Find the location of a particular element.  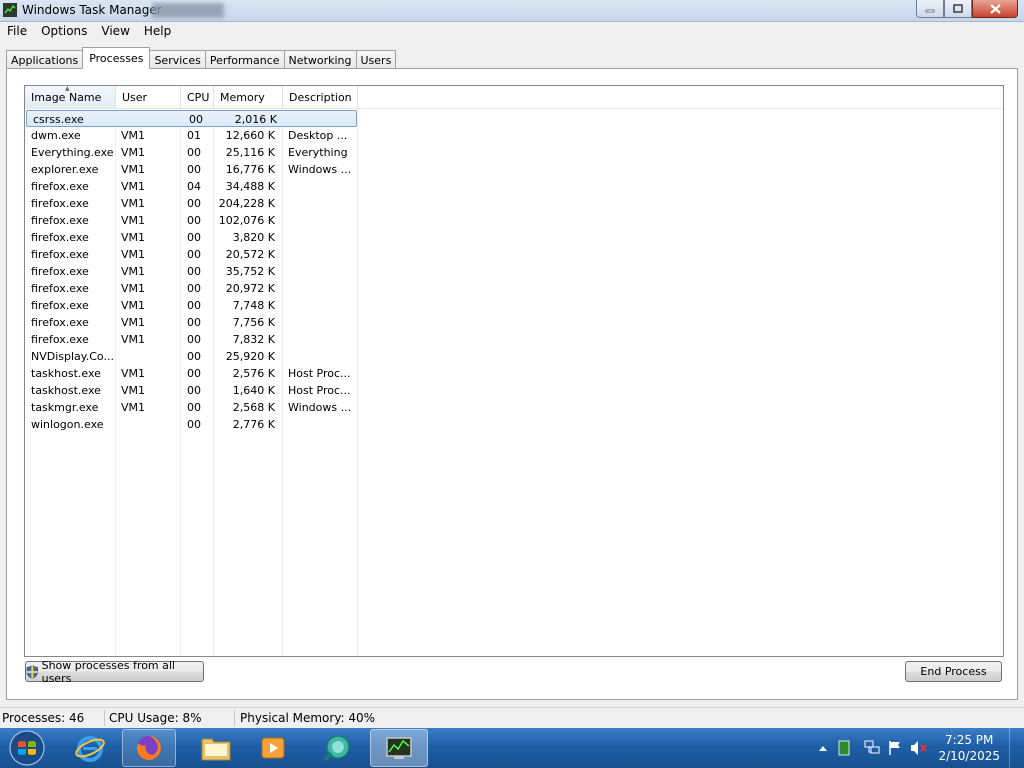

process-memory-cell: 3,820 K is located at coordinates (253, 237).